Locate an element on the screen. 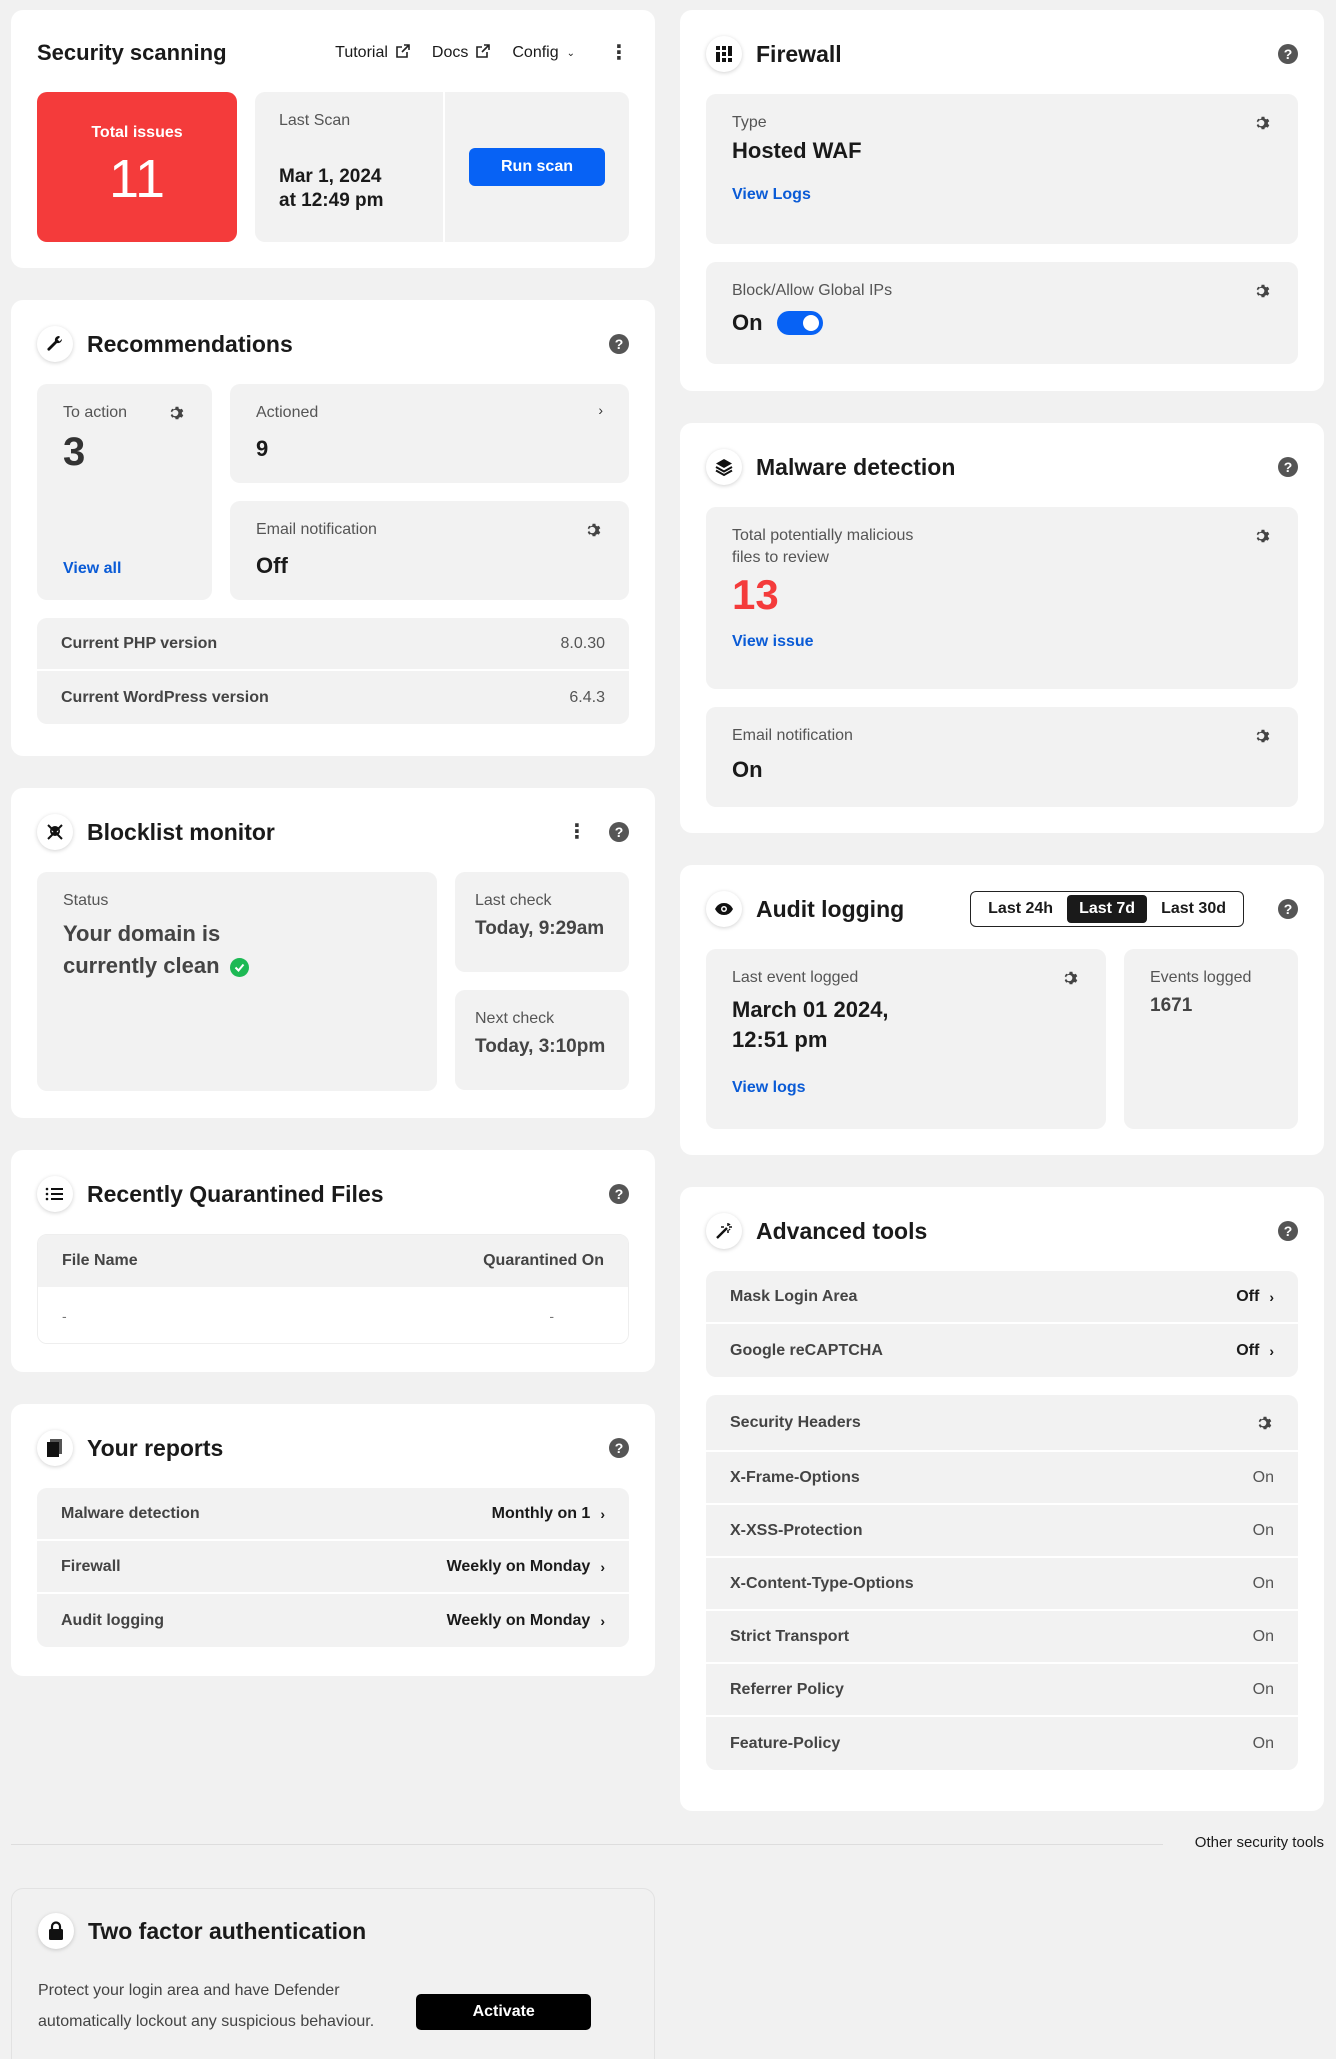  eye-icon is located at coordinates (724, 909).